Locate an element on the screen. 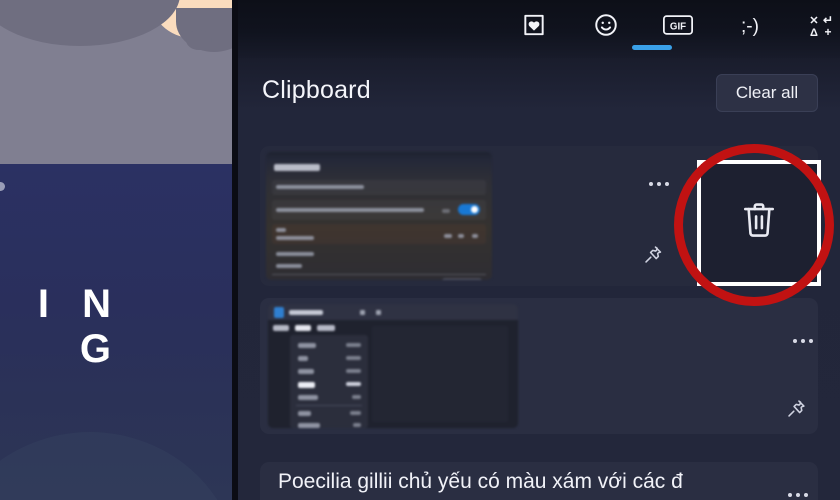  thumb-dropdown-menu is located at coordinates (329, 381).